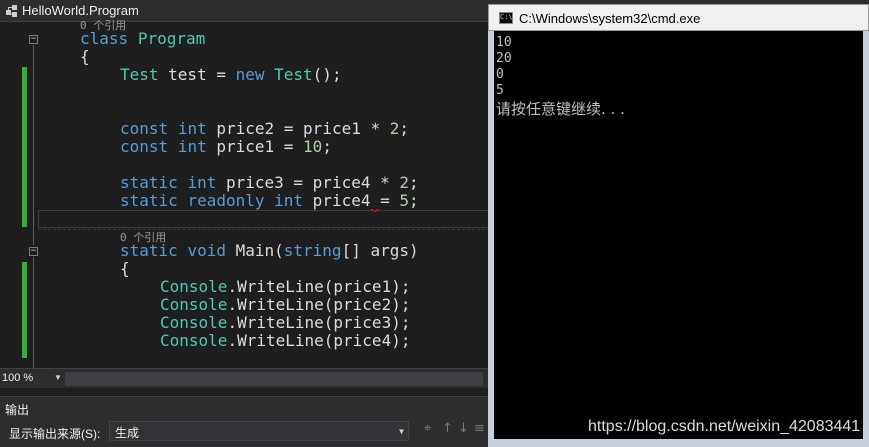 This screenshot has height=447, width=869. I want to click on method-separator, so click(264, 229).